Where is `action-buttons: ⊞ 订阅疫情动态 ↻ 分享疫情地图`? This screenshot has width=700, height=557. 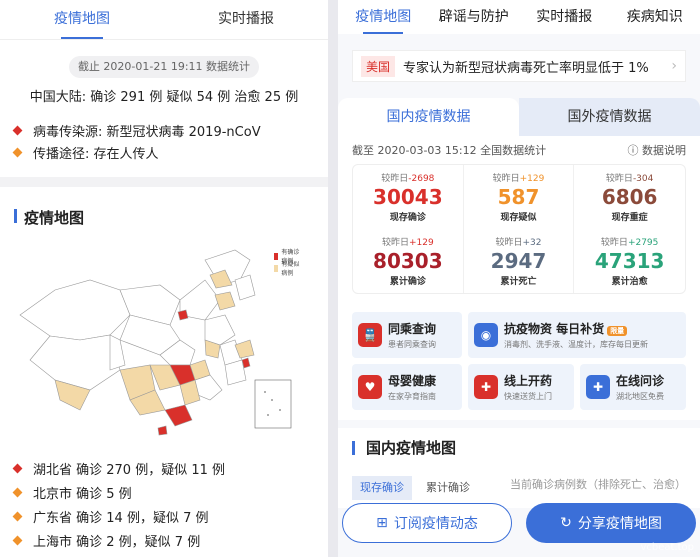
action-buttons: ⊞ 订阅疫情动态 ↻ 分享疫情地图 is located at coordinates (519, 523).